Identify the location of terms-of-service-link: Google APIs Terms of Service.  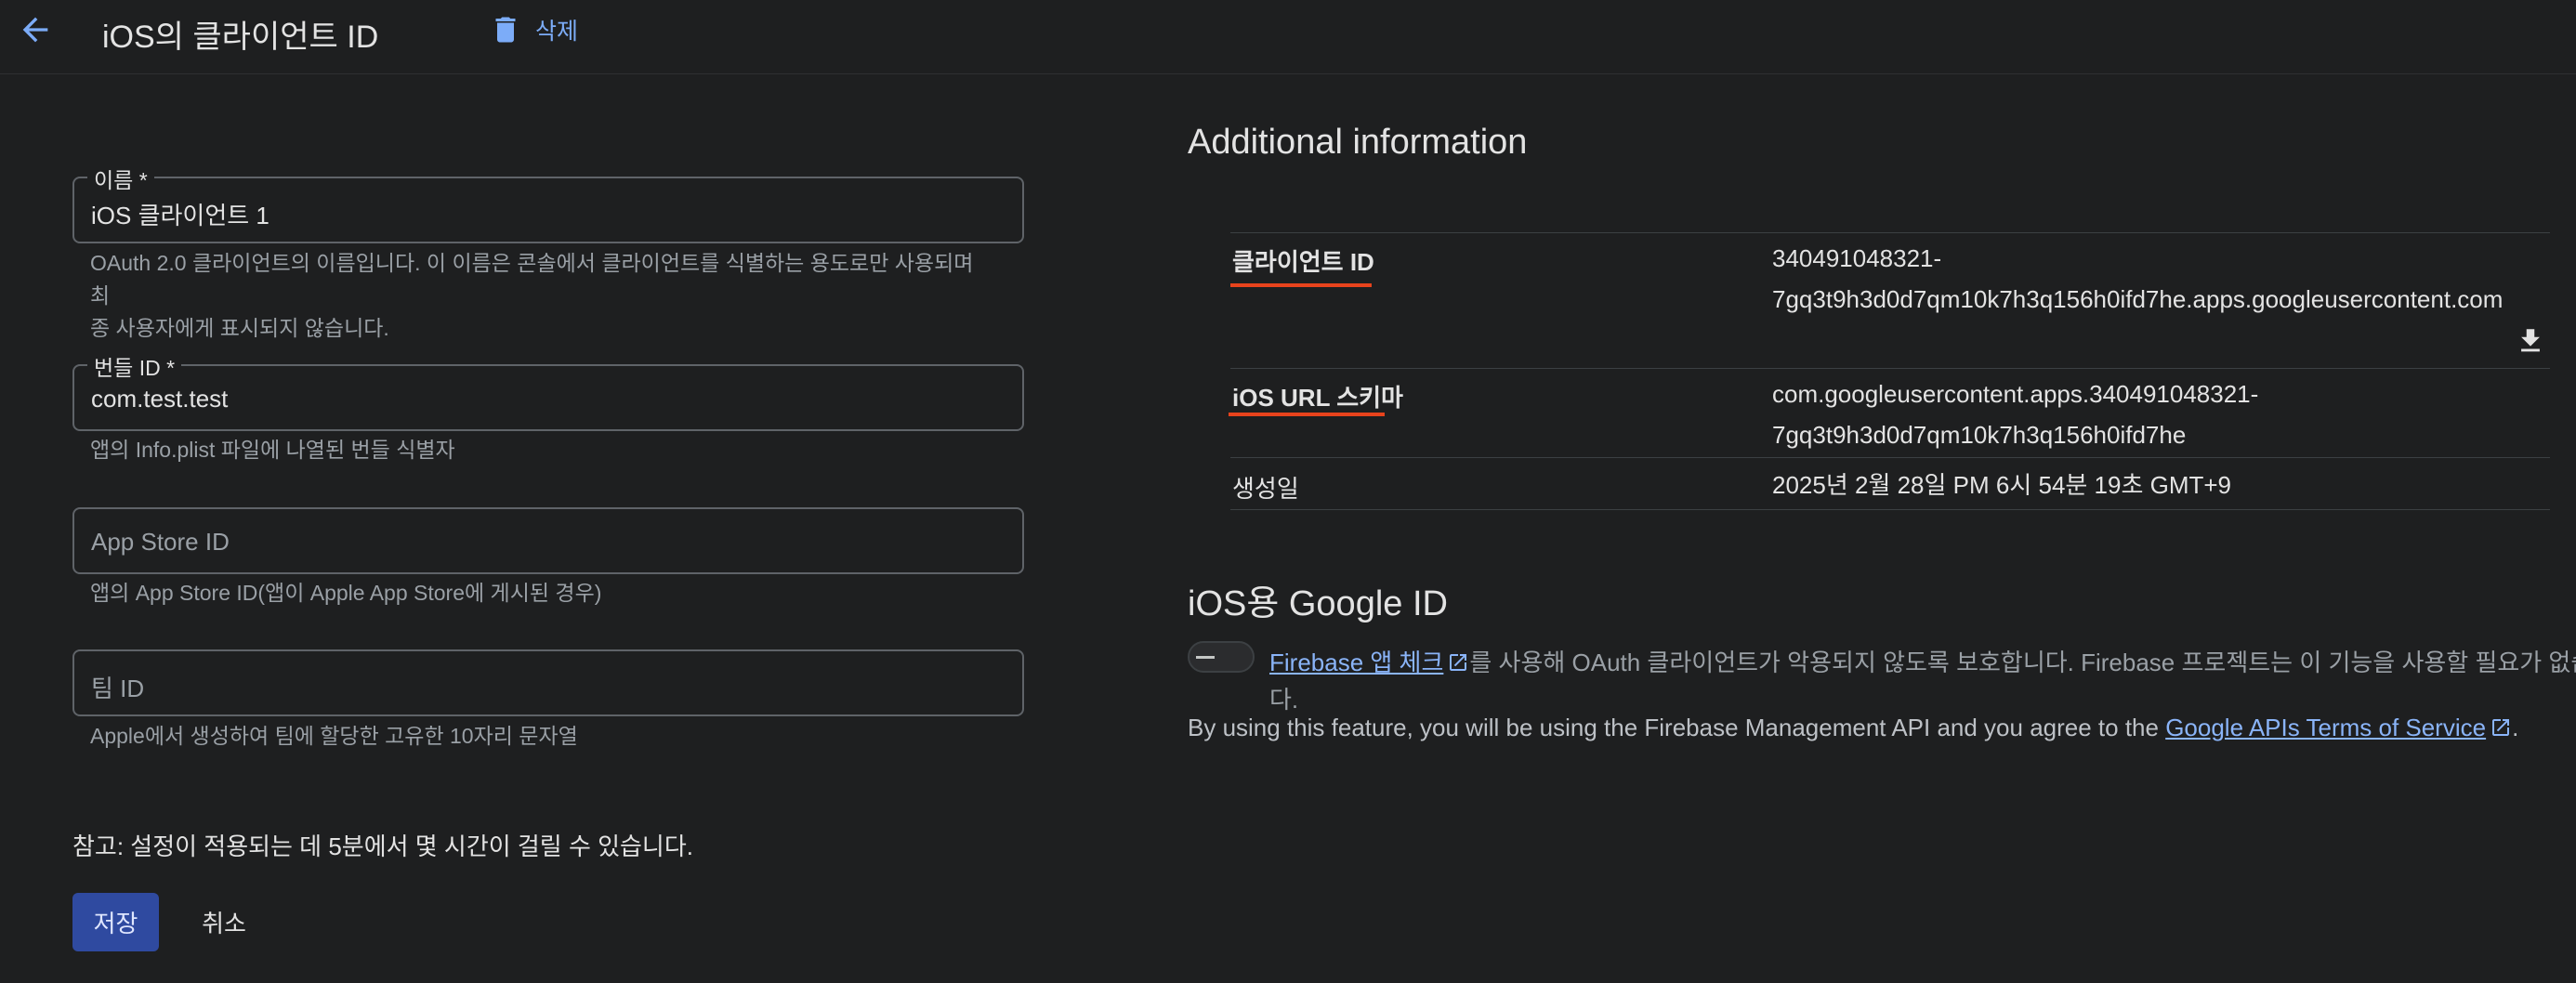
(2325, 727).